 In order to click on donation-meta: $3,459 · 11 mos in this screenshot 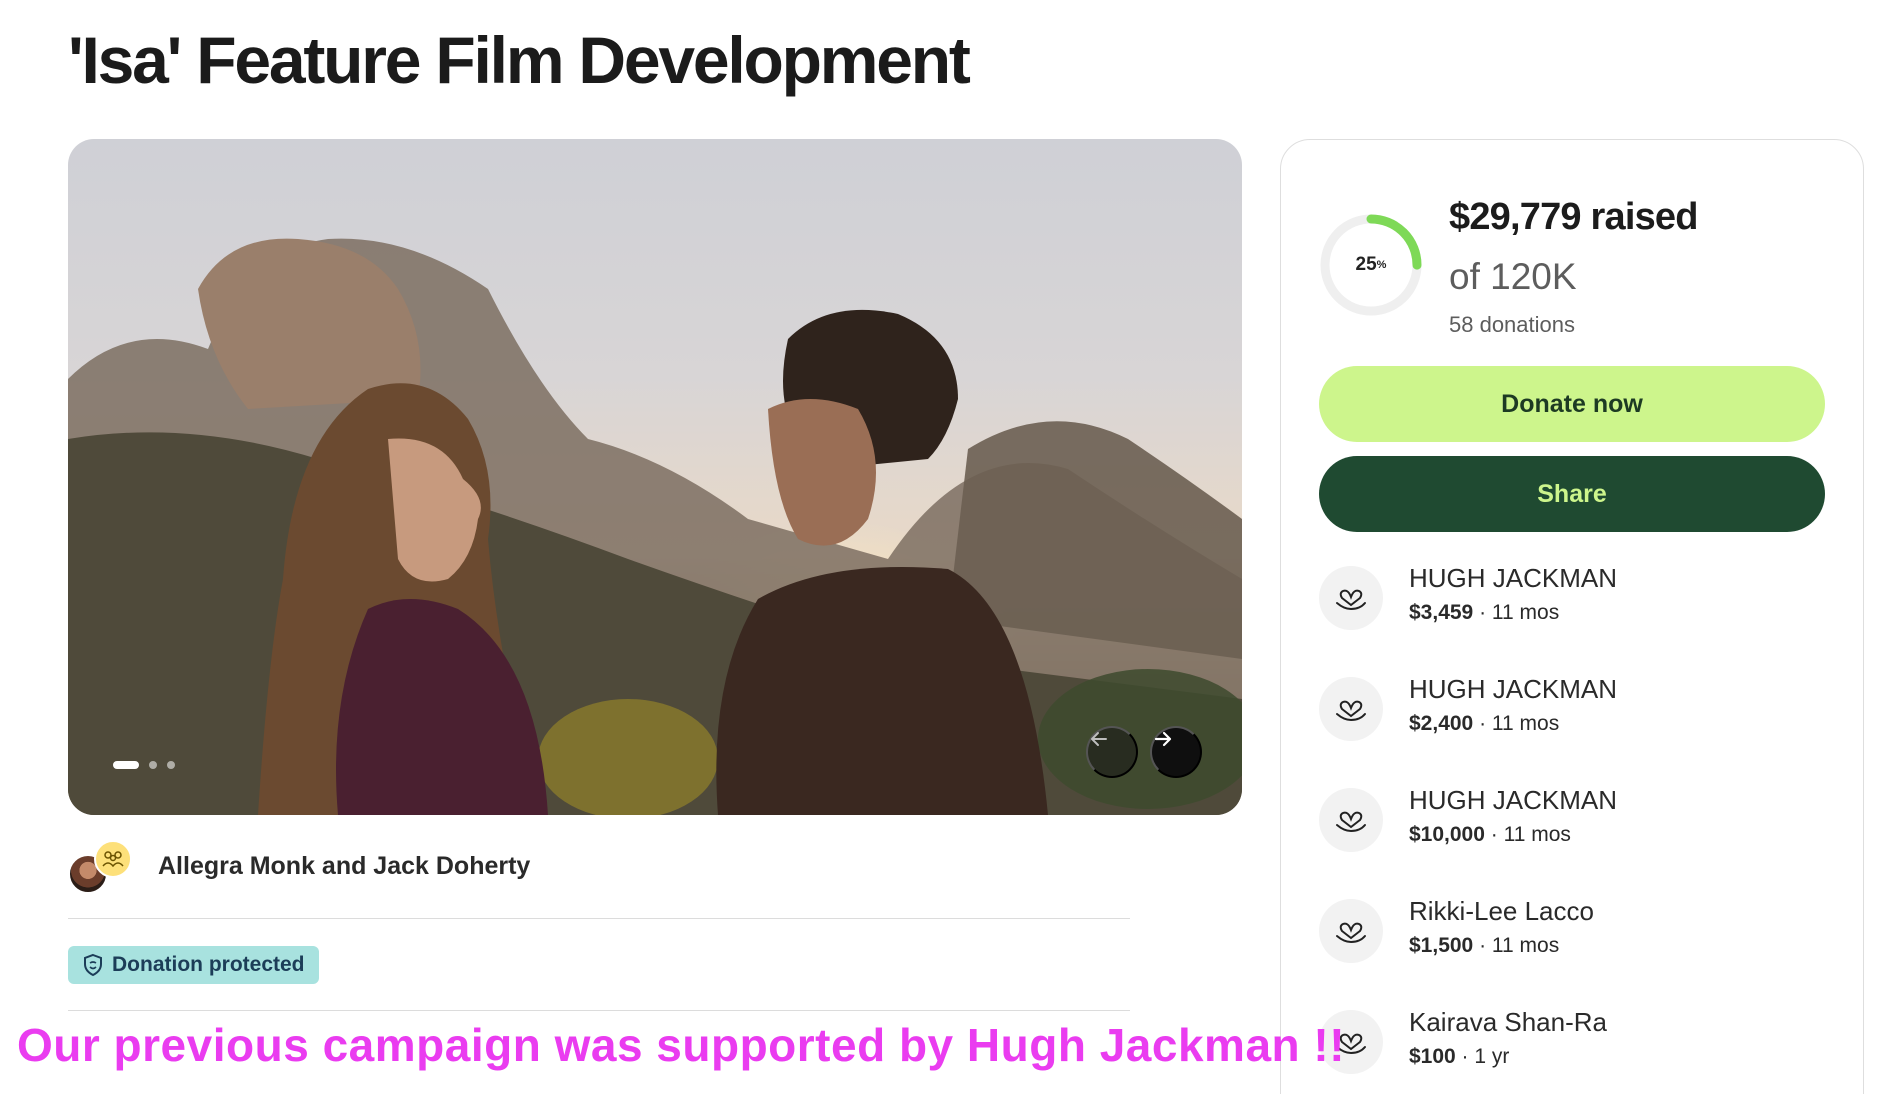, I will do `click(1484, 612)`.